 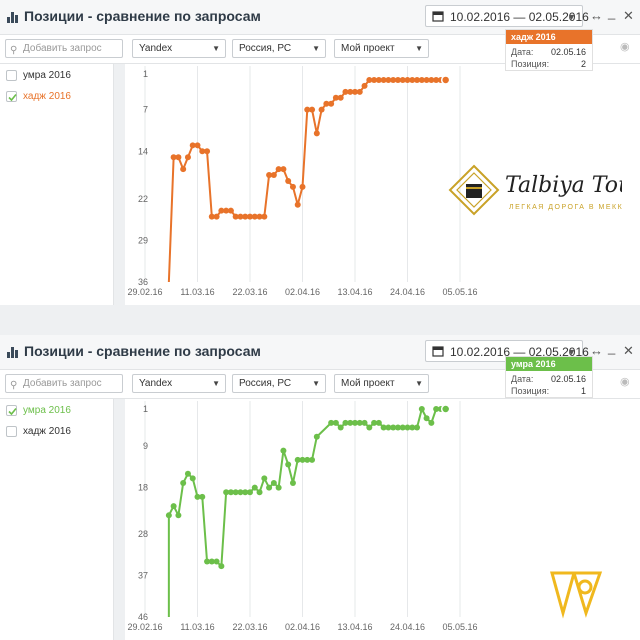 What do you see at coordinates (549, 37) in the screenshot?
I see `tooltip-title: хадж 2016` at bounding box center [549, 37].